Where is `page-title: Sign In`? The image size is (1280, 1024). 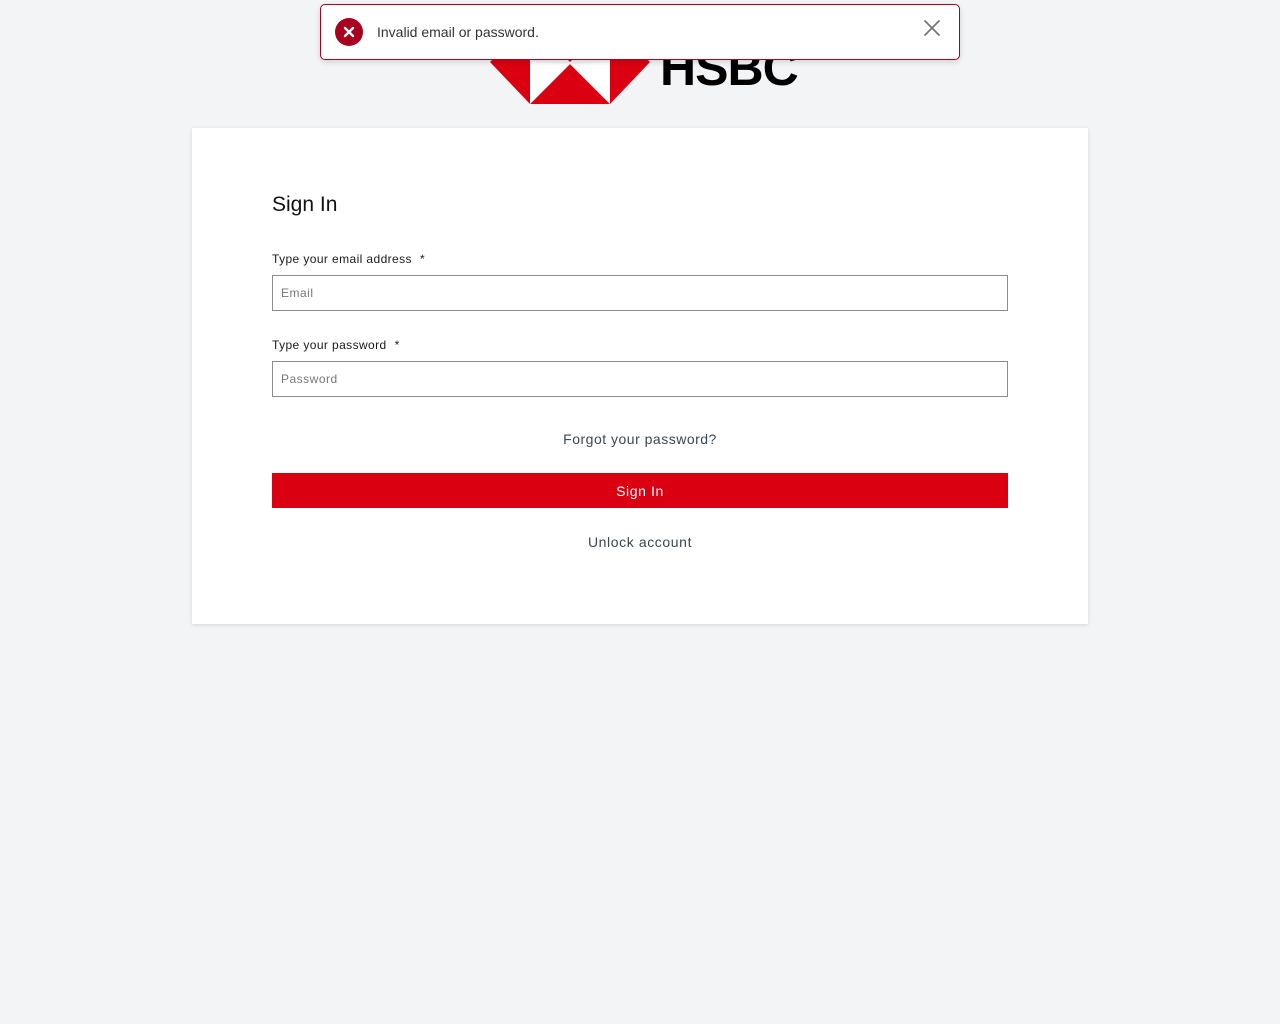
page-title: Sign In is located at coordinates (305, 204).